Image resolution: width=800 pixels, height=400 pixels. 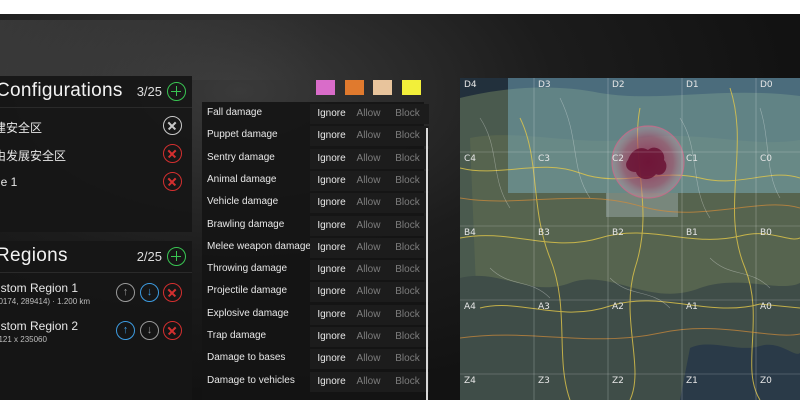 What do you see at coordinates (9, 182) in the screenshot?
I see `configuration-name: ne 1` at bounding box center [9, 182].